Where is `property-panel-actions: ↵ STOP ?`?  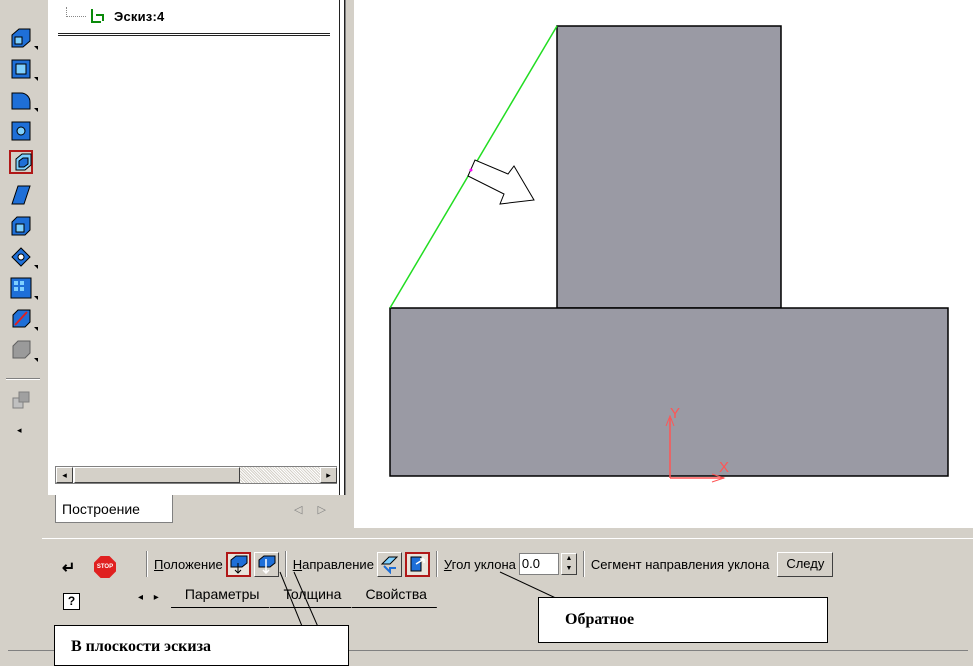 property-panel-actions: ↵ STOP ? is located at coordinates (88, 577).